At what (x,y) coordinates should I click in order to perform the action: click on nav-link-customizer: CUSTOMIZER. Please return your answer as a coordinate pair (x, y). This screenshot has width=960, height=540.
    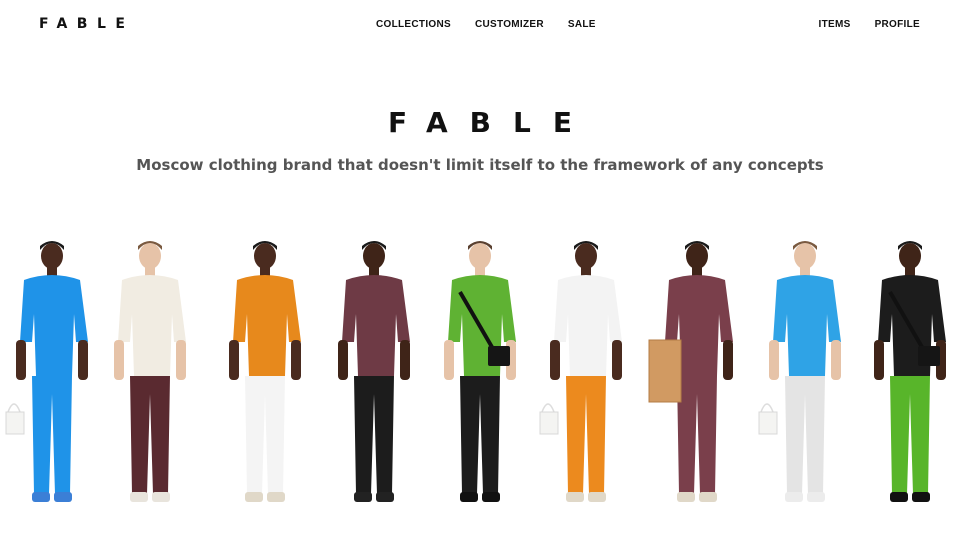
    Looking at the image, I should click on (509, 24).